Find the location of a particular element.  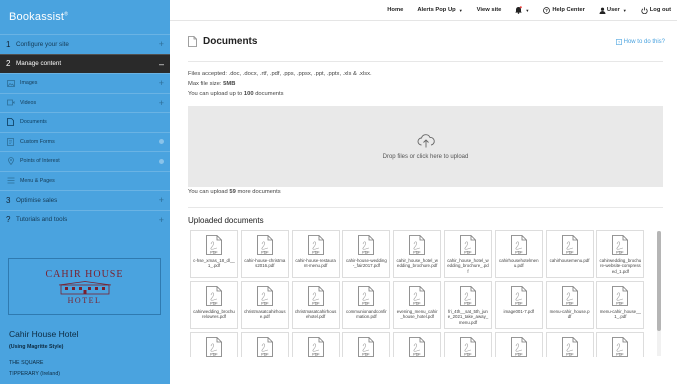

document-filename: cahir-house-wedding-_fair2017.pdf is located at coordinates (366, 263).